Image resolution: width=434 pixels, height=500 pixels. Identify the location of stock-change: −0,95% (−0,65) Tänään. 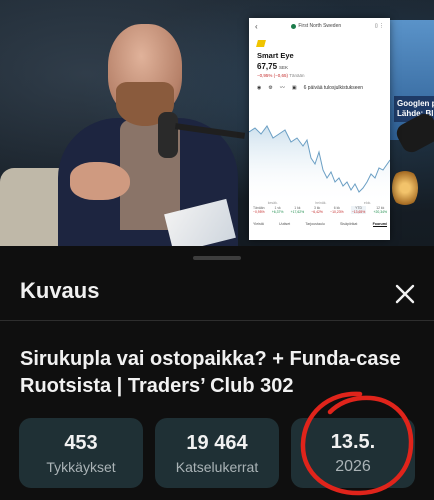
(323, 75).